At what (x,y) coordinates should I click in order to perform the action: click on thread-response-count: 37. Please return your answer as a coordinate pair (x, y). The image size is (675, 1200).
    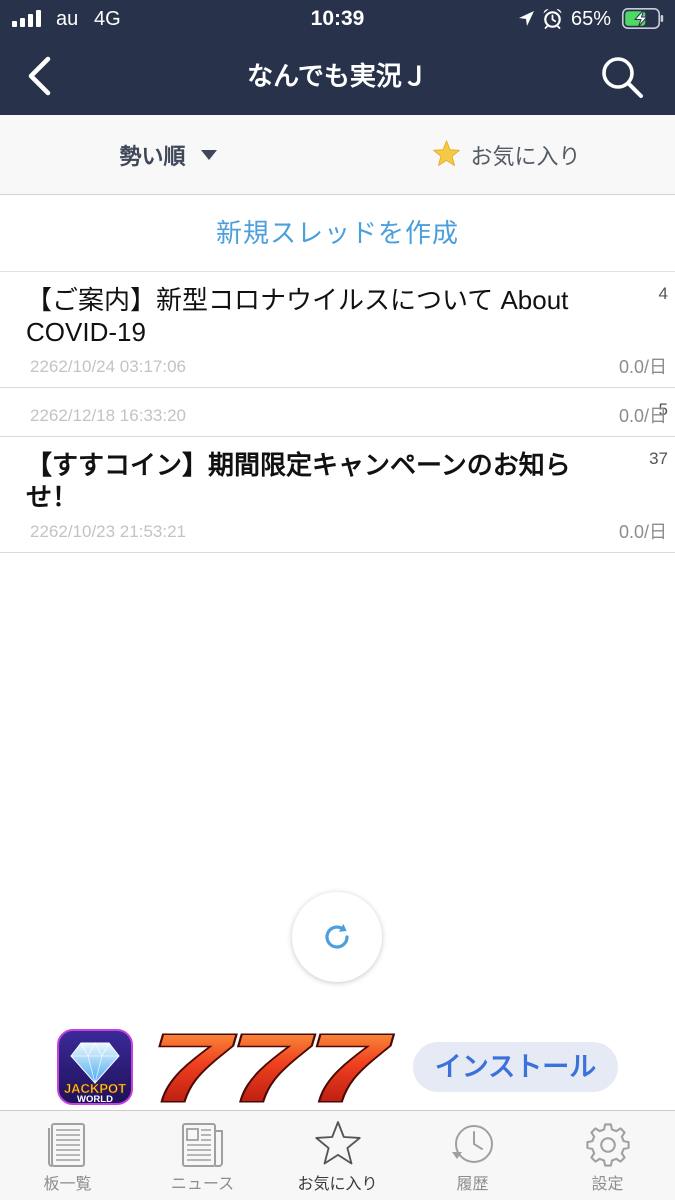
    Looking at the image, I should click on (658, 458).